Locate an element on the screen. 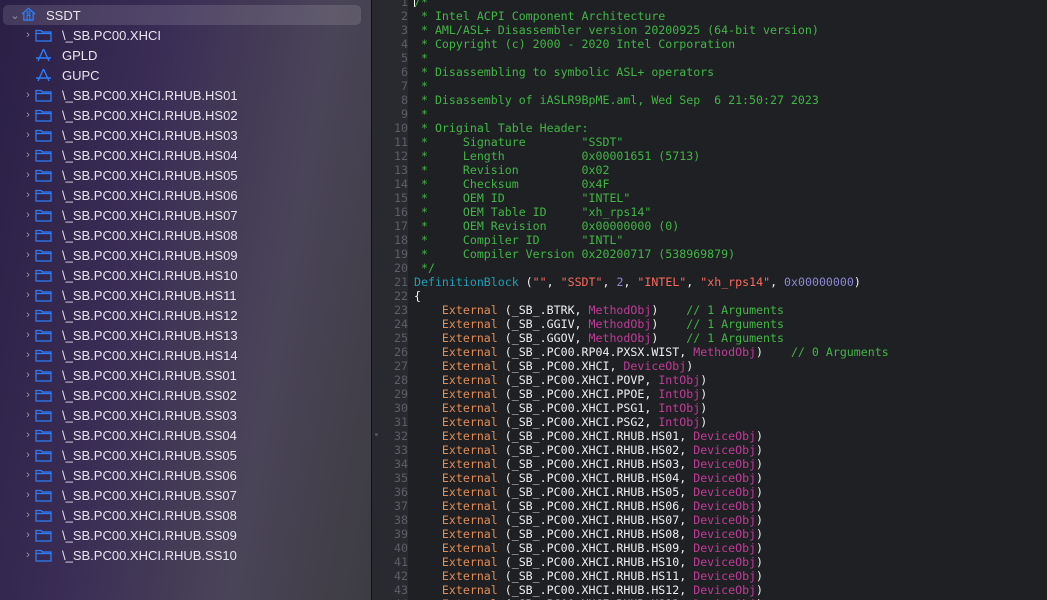 This screenshot has height=600, width=1047. tree-item: › \_SB.PC00.XHCI.RHUB.SS06 is located at coordinates (185, 475).